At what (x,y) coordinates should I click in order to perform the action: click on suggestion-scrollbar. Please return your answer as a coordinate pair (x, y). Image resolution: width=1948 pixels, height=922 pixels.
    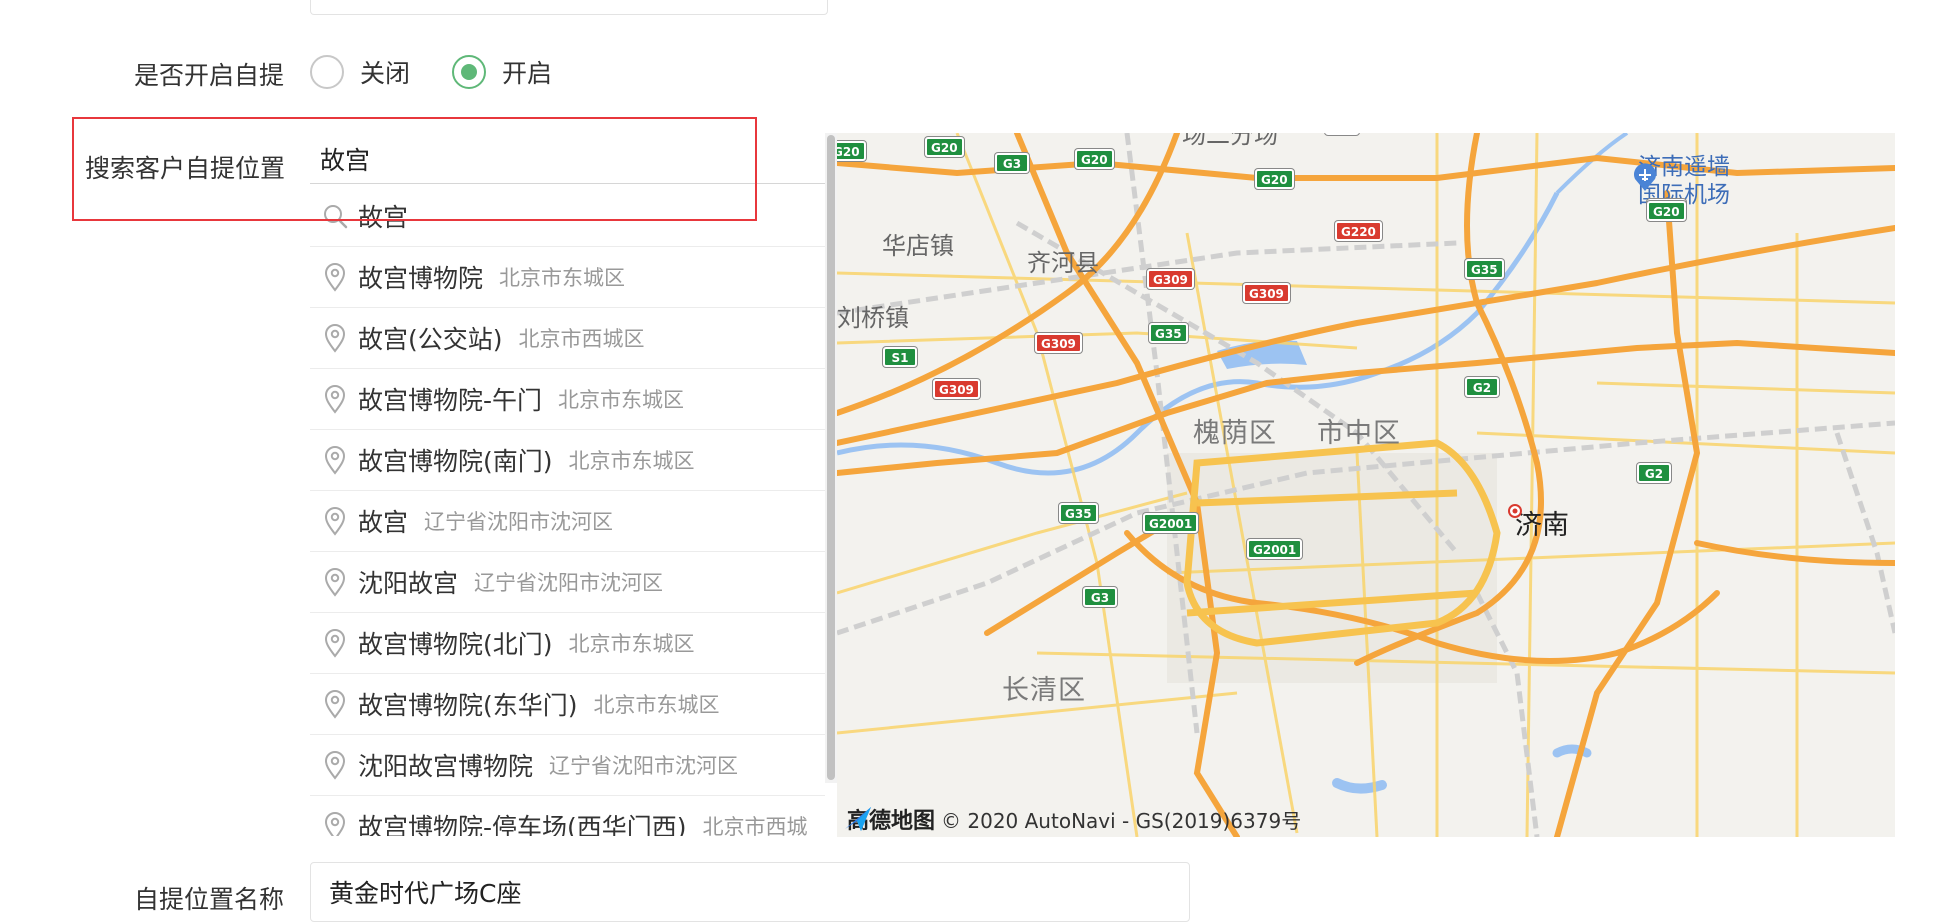
    Looking at the image, I should click on (831, 458).